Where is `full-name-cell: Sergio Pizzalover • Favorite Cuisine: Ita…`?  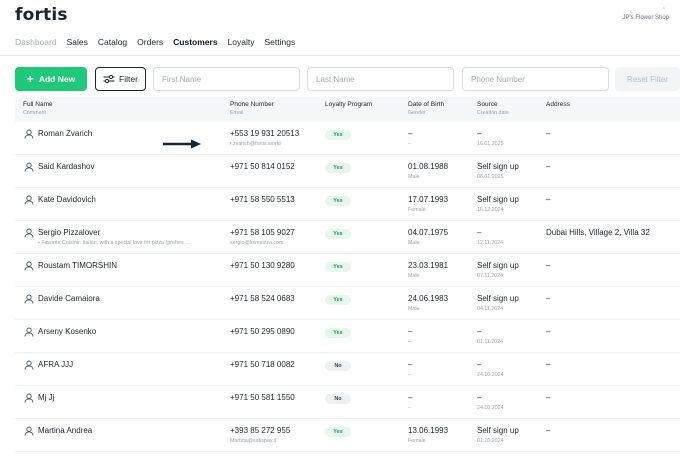
full-name-cell: Sergio Pizzalover • Favorite Cuisine: Ita… is located at coordinates (130, 237).